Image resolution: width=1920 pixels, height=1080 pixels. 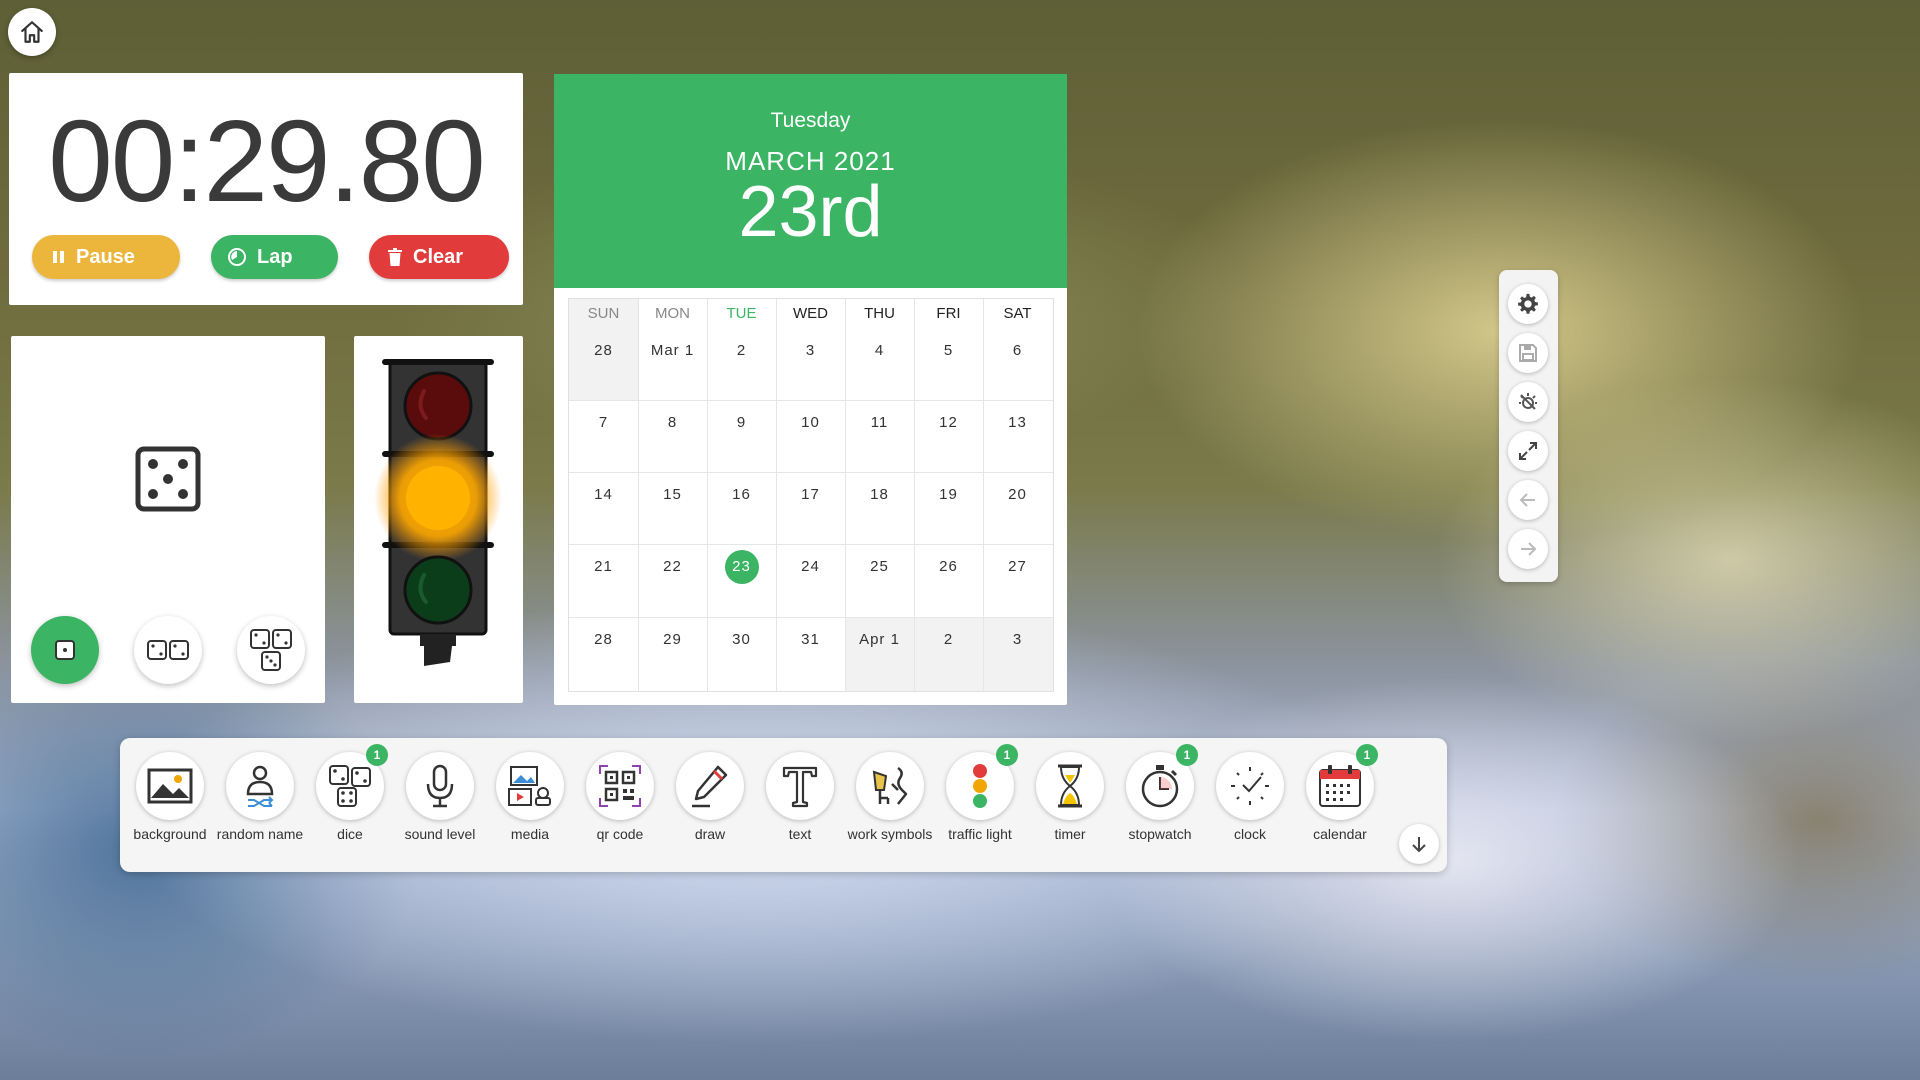 What do you see at coordinates (810, 639) in the screenshot?
I see `calendar-day: 31` at bounding box center [810, 639].